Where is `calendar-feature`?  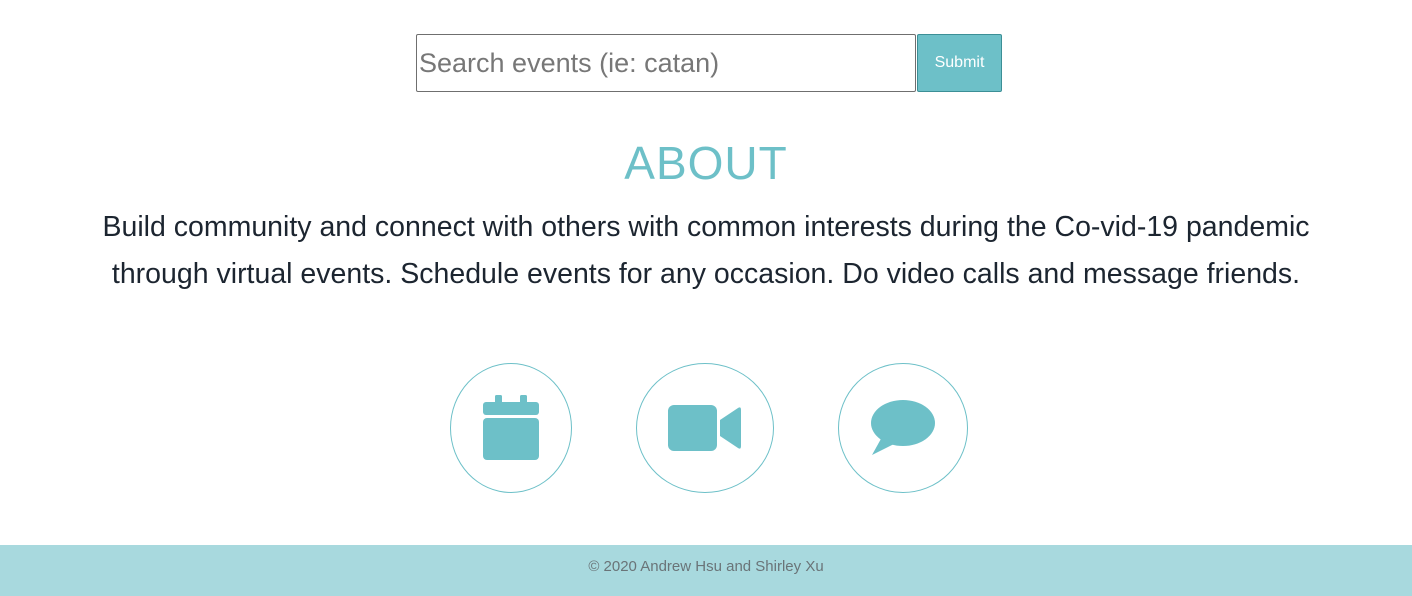
calendar-feature is located at coordinates (511, 428).